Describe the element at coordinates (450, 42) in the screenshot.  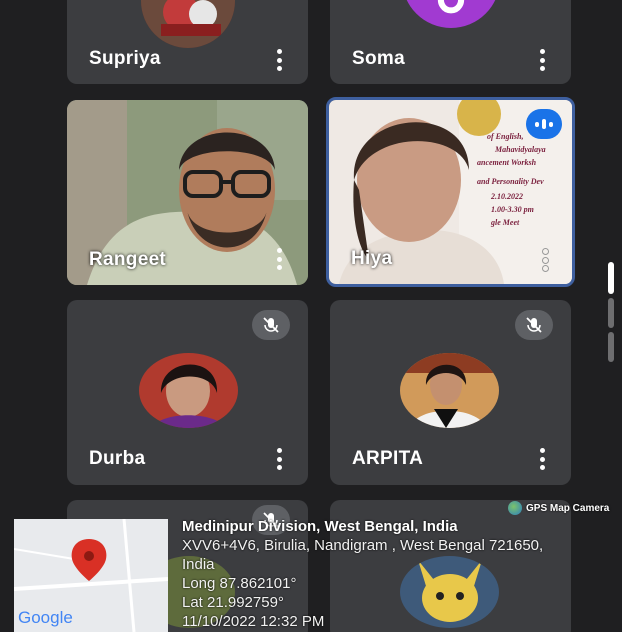
I see `participant-tile-soma: Soma` at that location.